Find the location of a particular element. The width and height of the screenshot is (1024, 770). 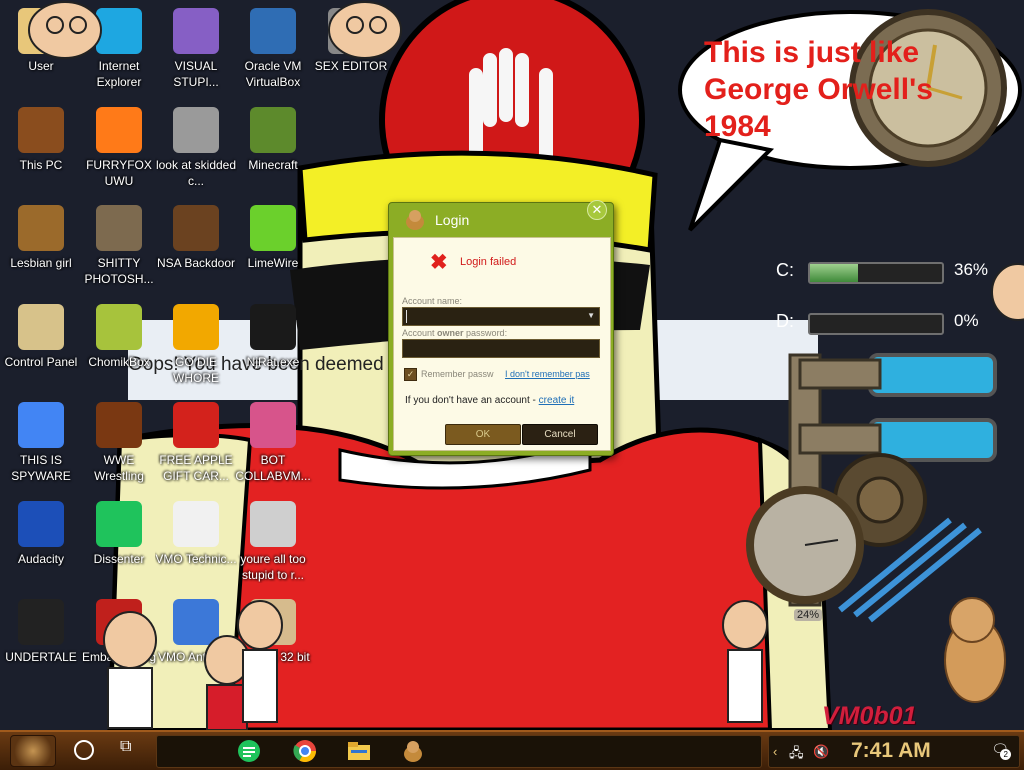

create-account-link: create it is located at coordinates (557, 400).